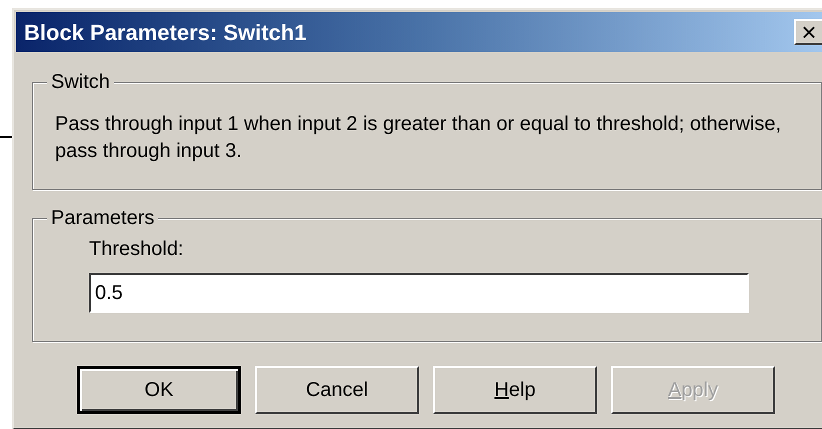 Image resolution: width=822 pixels, height=429 pixels. Describe the element at coordinates (159, 390) in the screenshot. I see `dialog-button: OK` at that location.